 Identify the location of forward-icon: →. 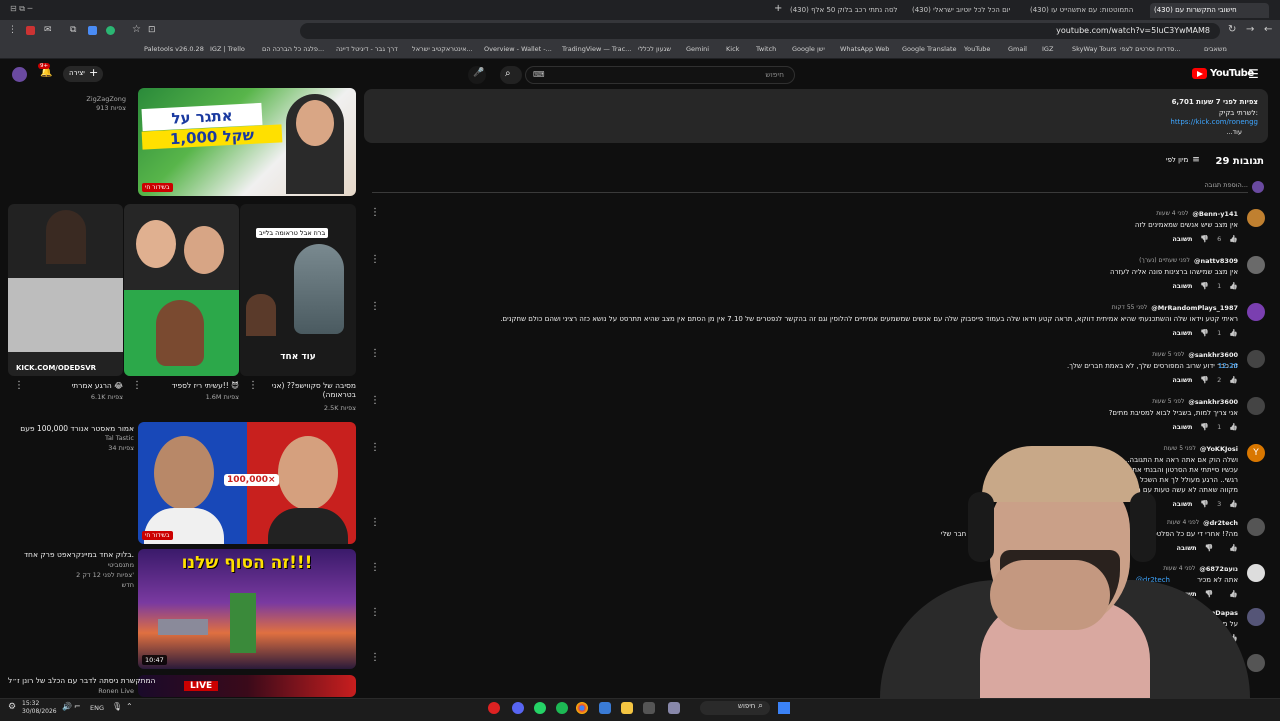
(1250, 29).